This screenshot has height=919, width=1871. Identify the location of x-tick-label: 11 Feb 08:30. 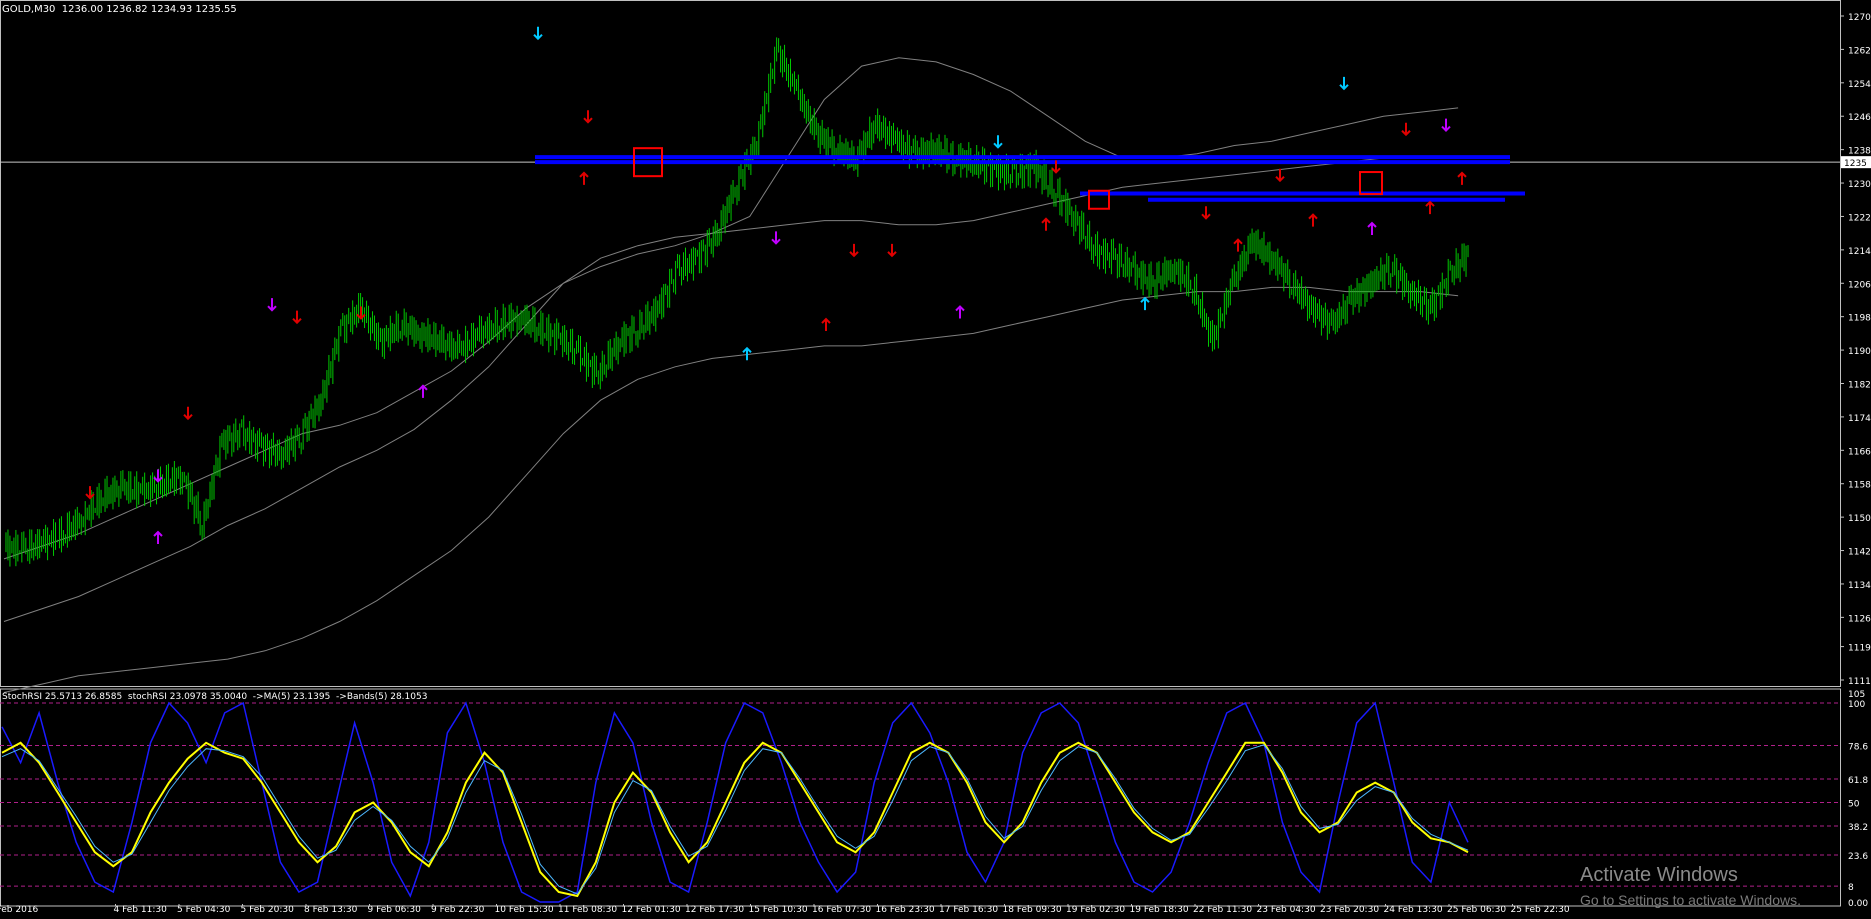
(587, 910).